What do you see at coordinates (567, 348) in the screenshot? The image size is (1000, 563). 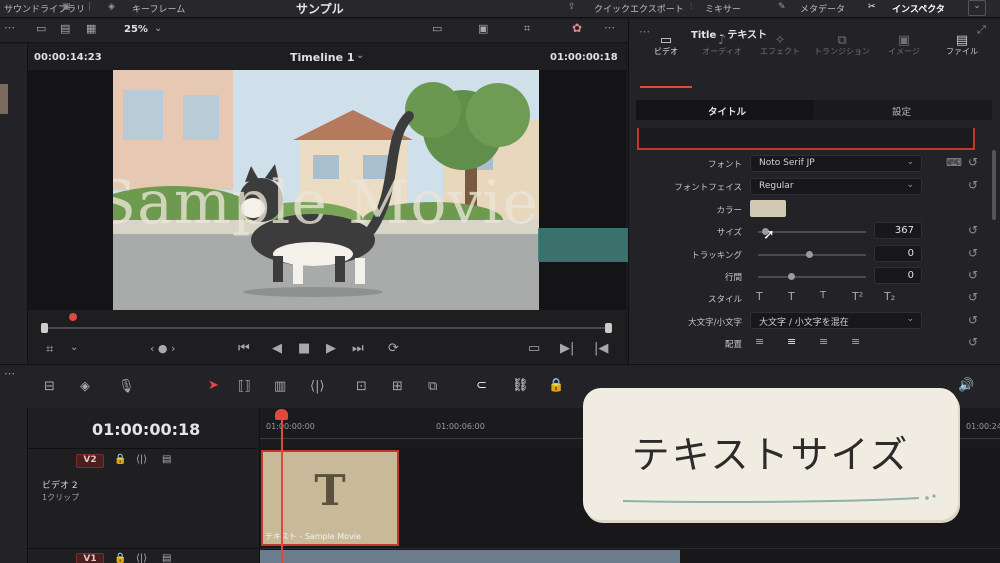 I see `next-edit-icon: ▶|` at bounding box center [567, 348].